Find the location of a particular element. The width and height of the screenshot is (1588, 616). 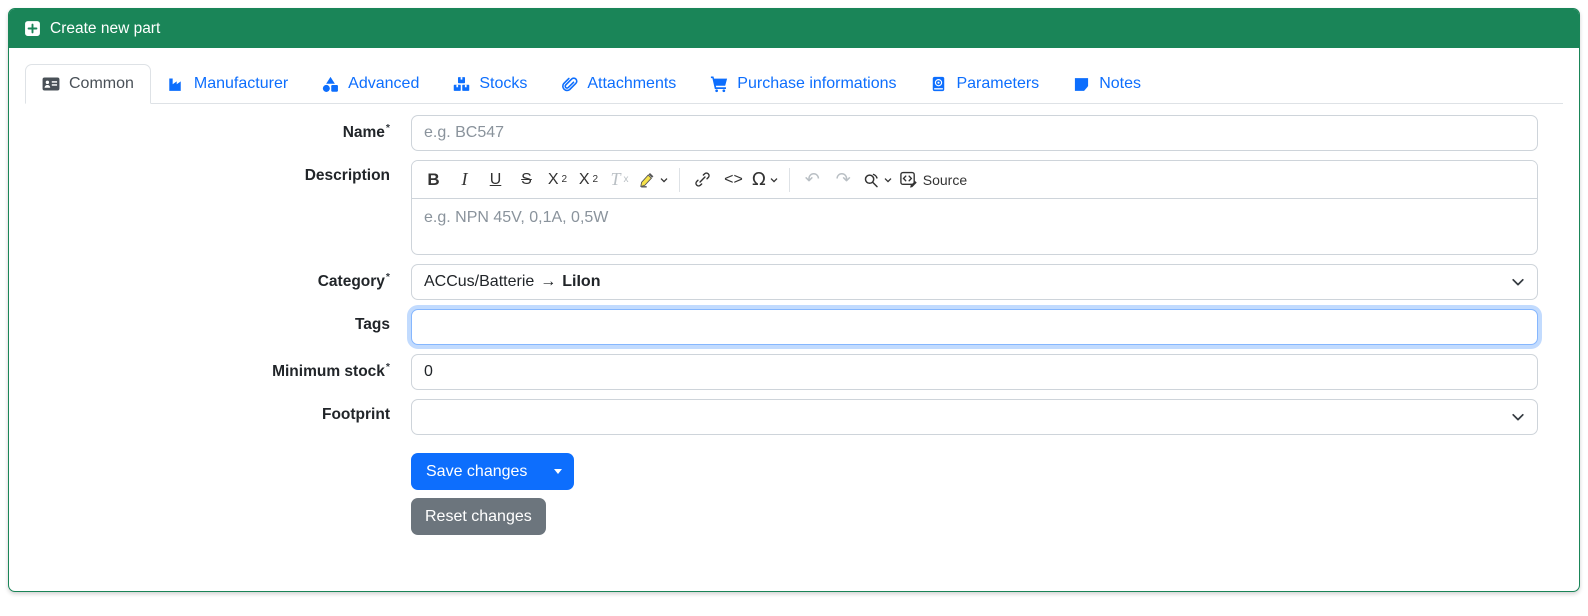

plus-square-icon is located at coordinates (32, 28).